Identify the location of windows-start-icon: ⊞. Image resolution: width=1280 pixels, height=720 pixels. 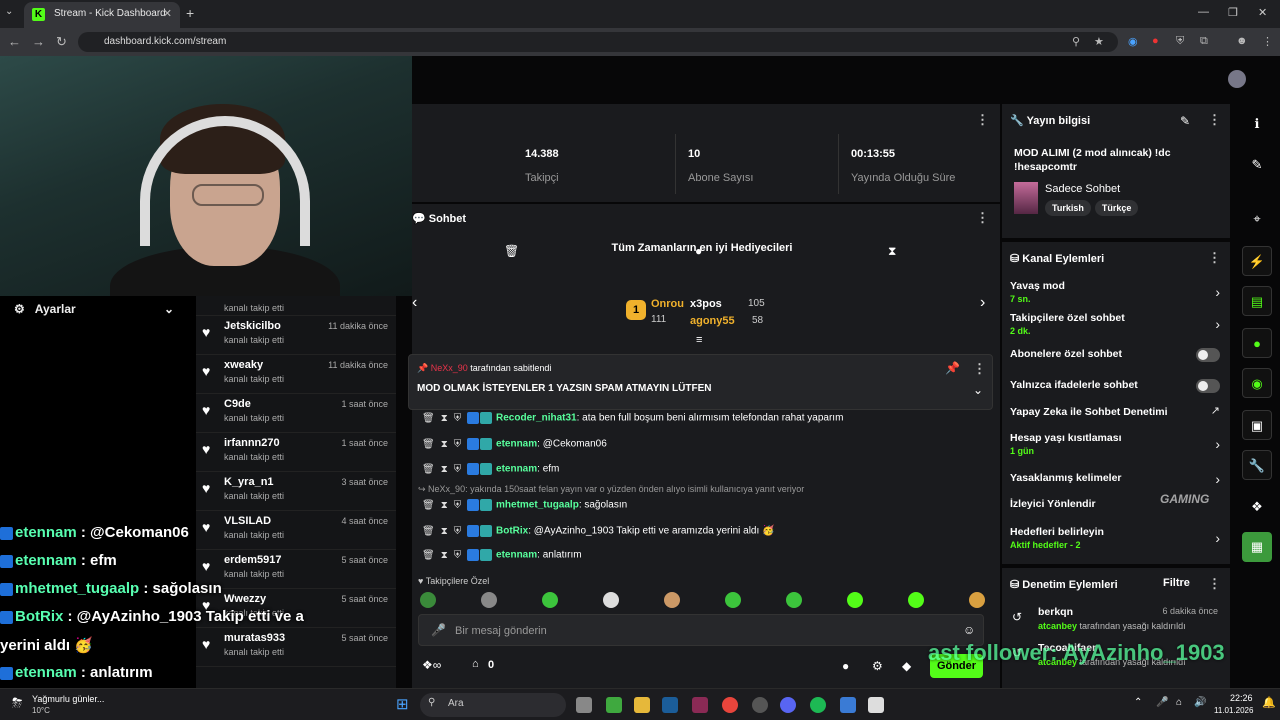
(402, 704).